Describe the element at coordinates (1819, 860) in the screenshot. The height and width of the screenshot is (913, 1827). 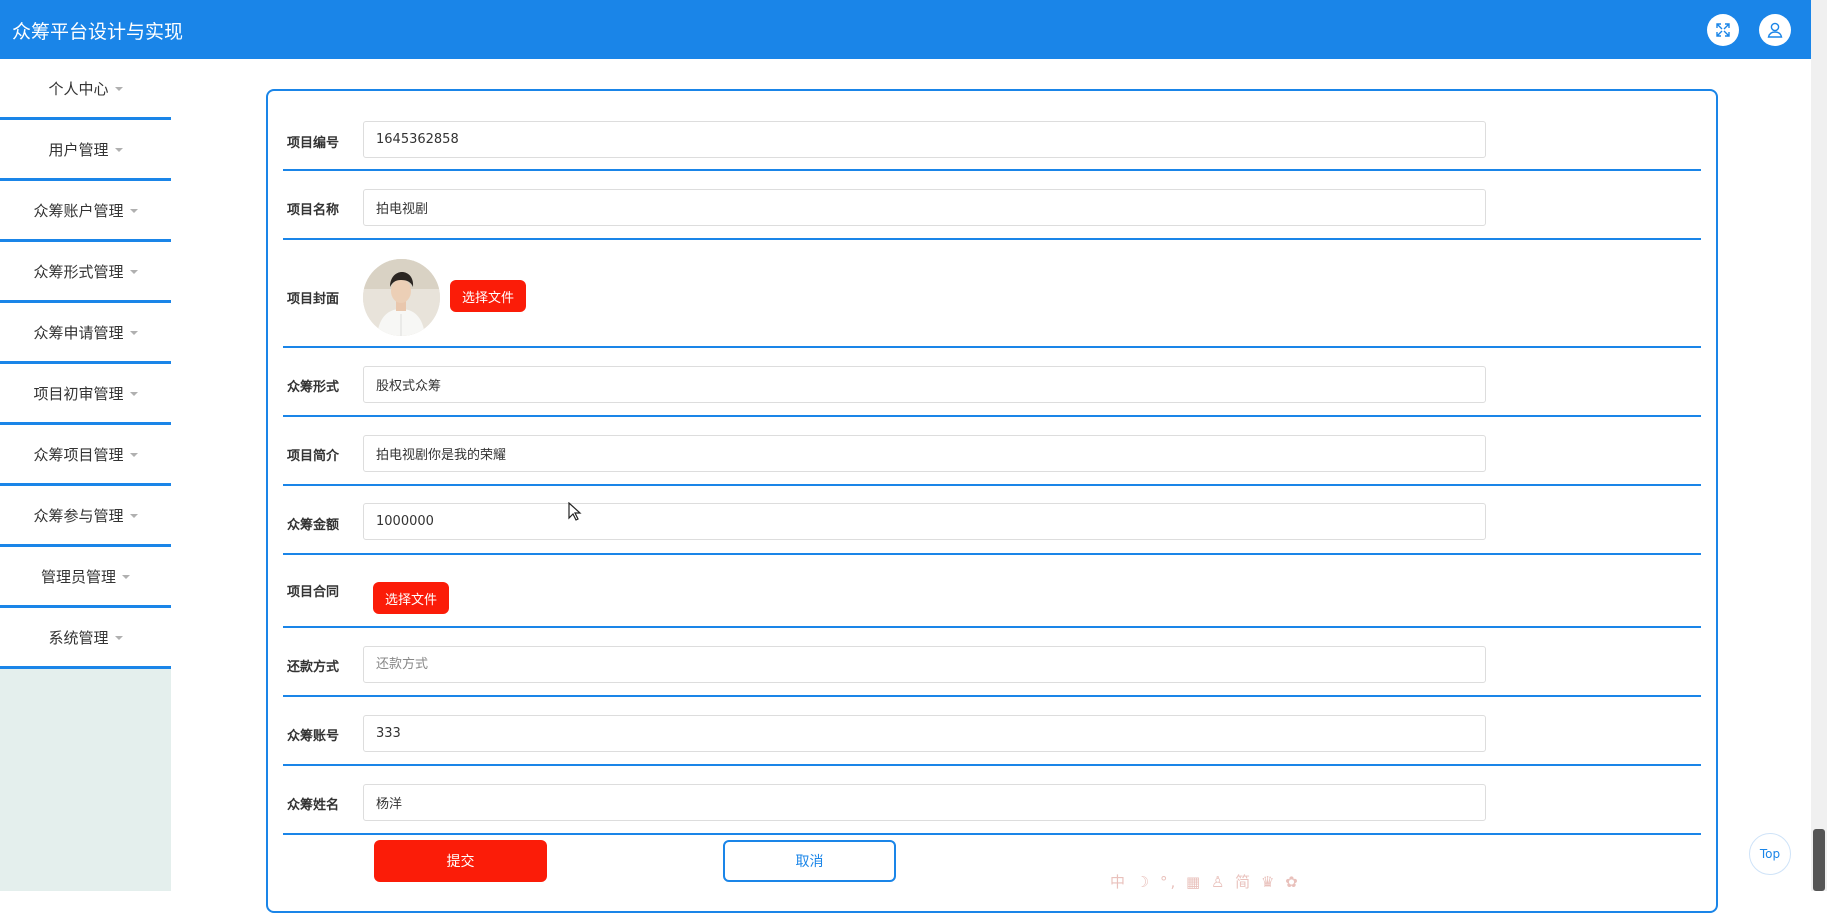
I see `scrollbar-thumb` at that location.